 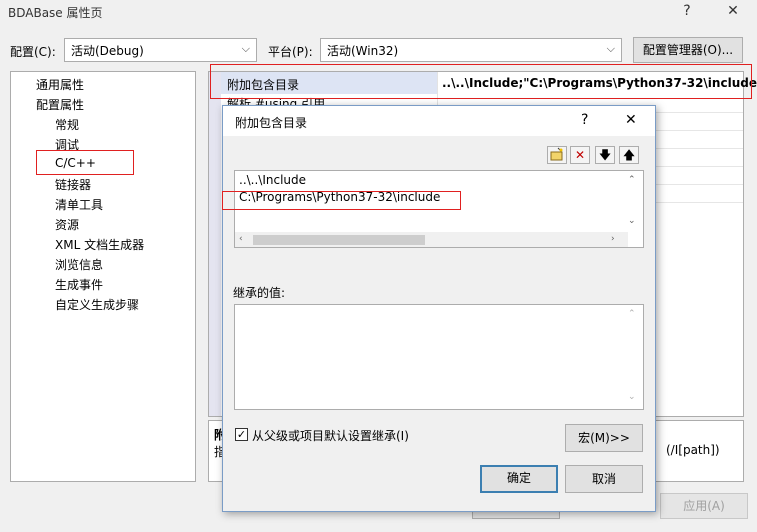 What do you see at coordinates (55, 13) in the screenshot?
I see `window-title: BDABase 属性页` at bounding box center [55, 13].